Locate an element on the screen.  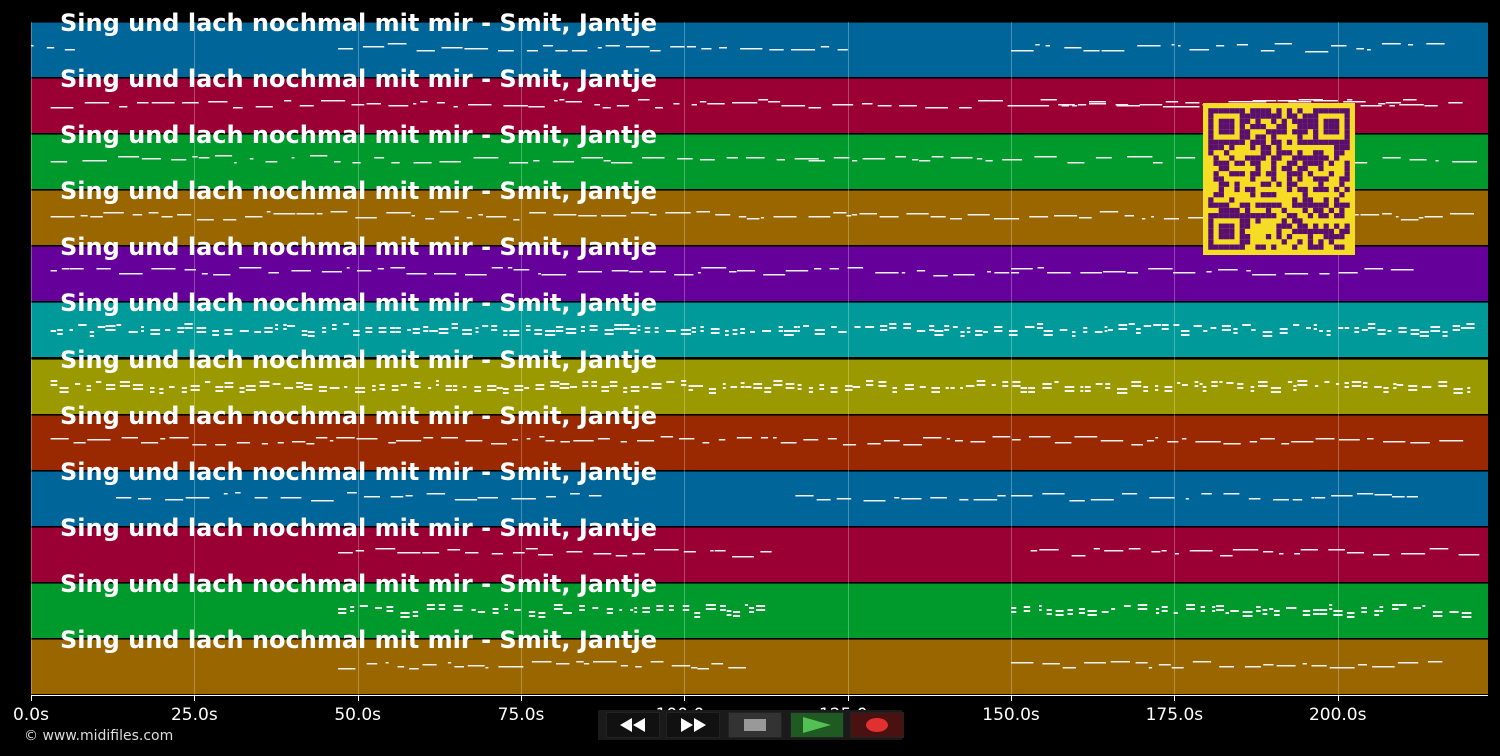
stop-button is located at coordinates (755, 725).